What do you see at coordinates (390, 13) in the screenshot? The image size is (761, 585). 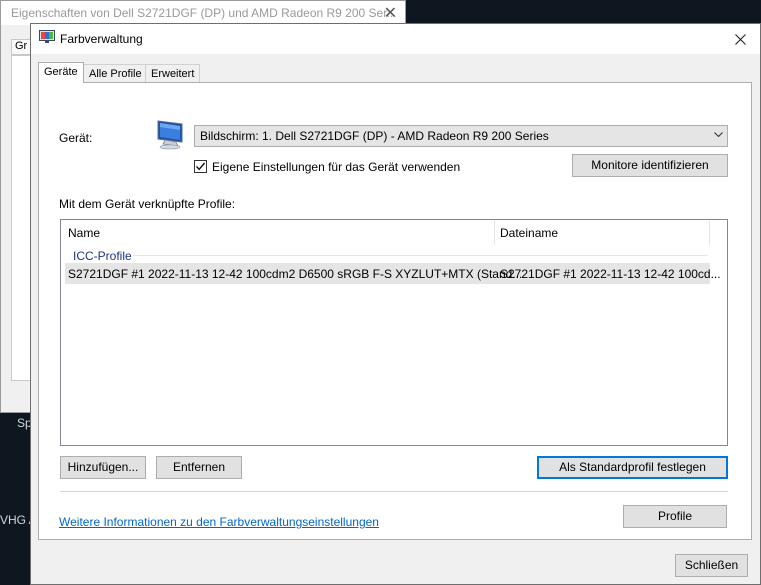 I see `background-close-icon: ✕` at bounding box center [390, 13].